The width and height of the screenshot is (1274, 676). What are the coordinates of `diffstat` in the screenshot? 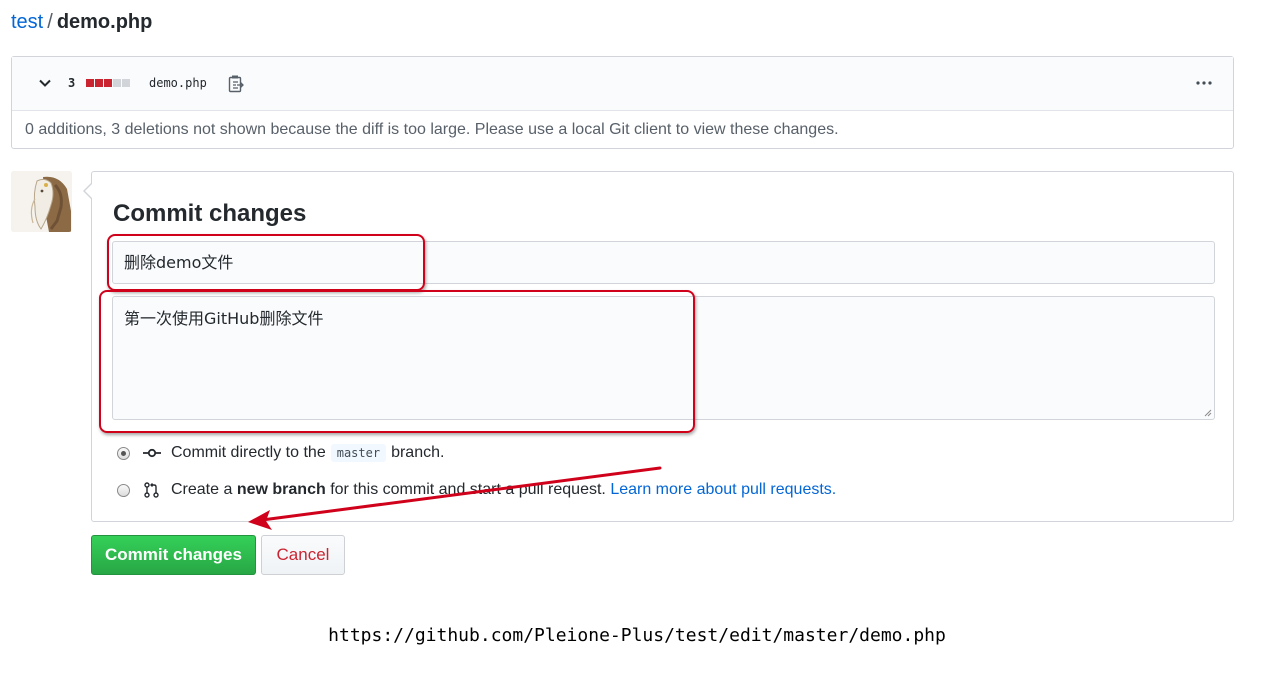 It's located at (108, 83).